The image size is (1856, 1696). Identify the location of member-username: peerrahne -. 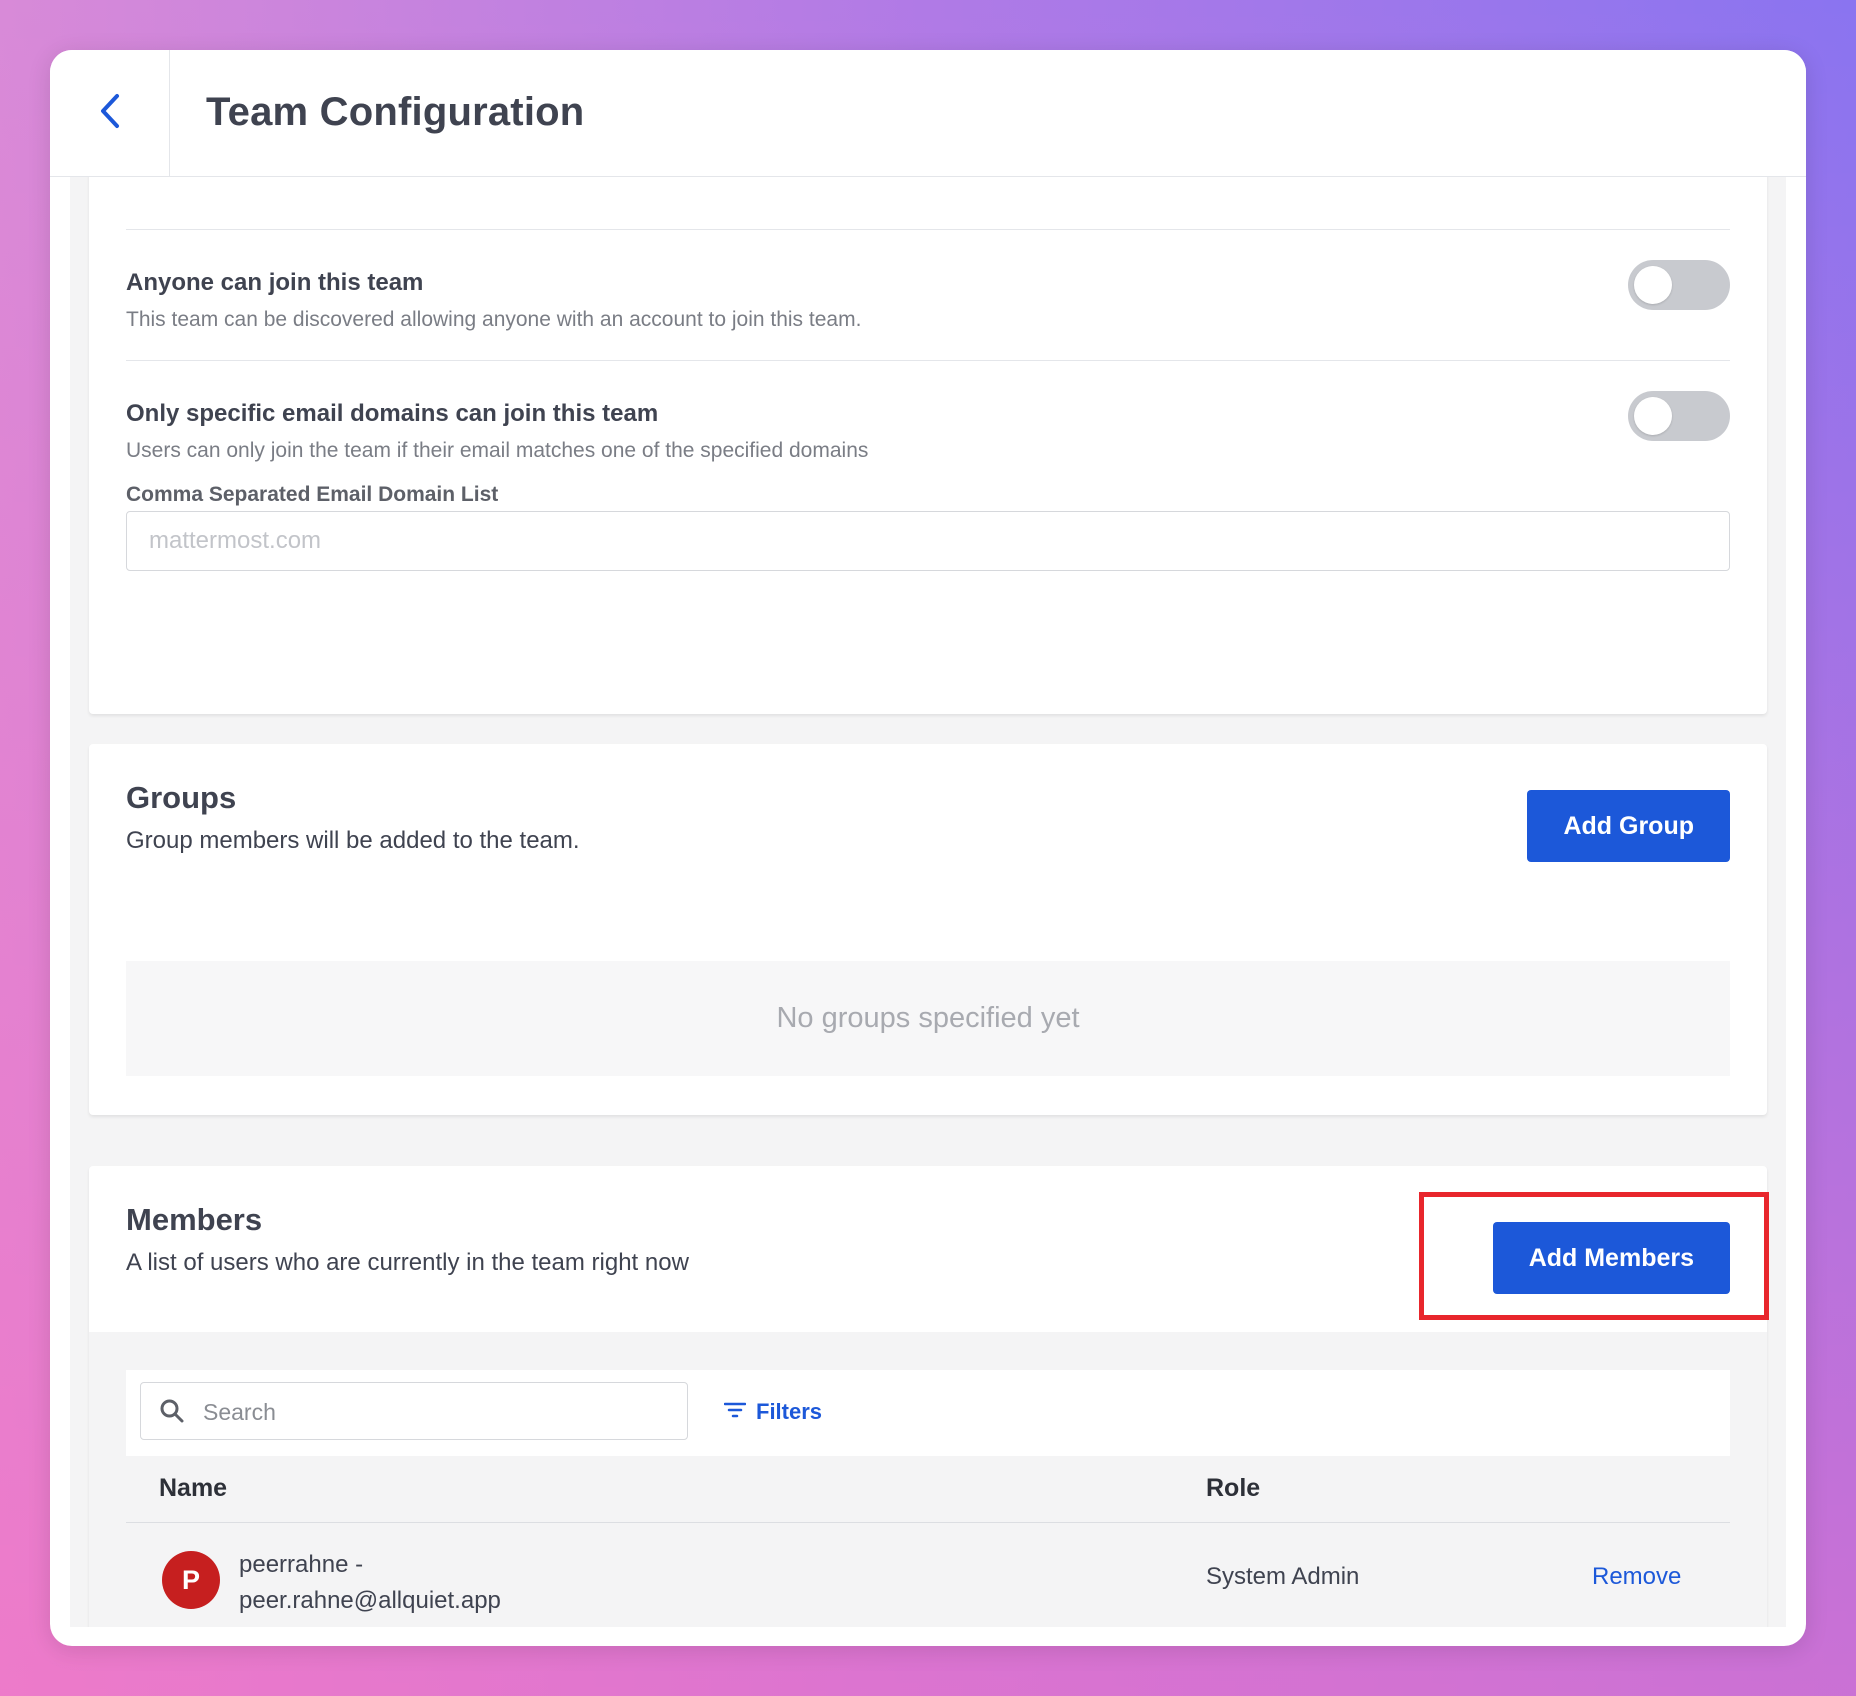
(301, 1564).